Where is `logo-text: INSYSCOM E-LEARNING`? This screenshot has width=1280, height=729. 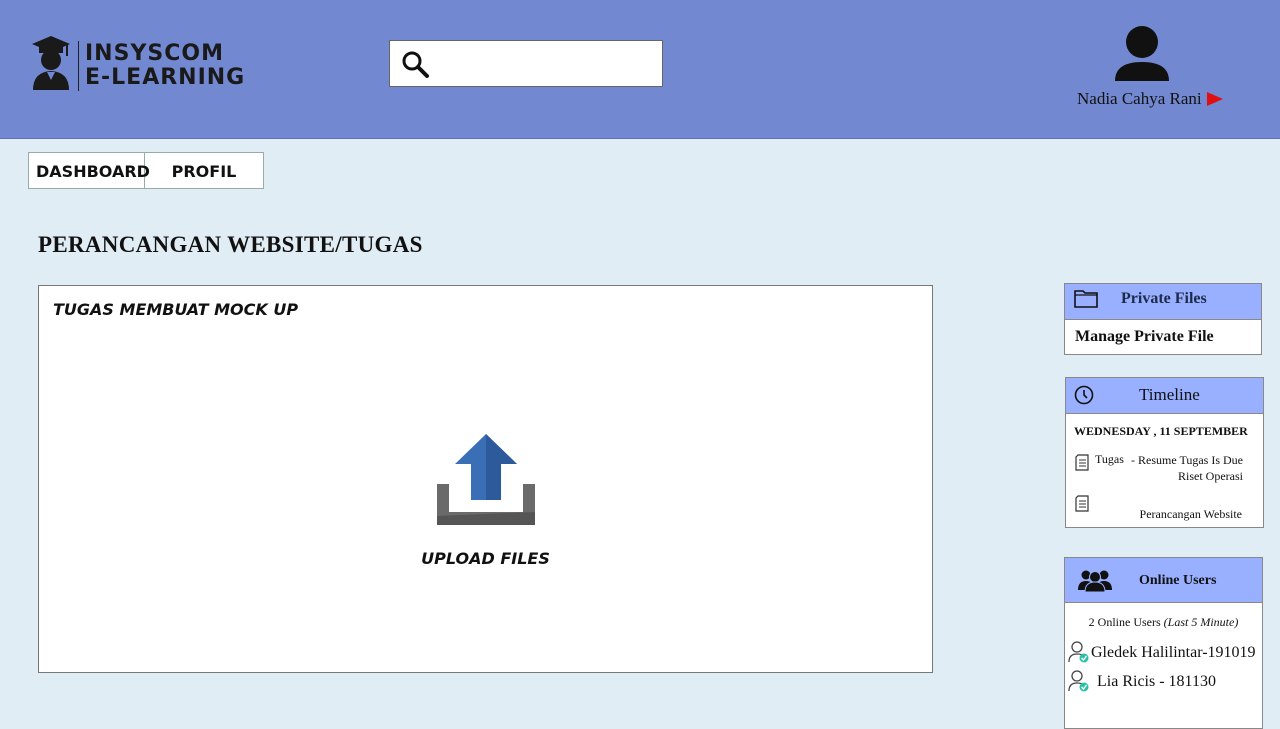
logo-text: INSYSCOM E-LEARNING is located at coordinates (165, 65).